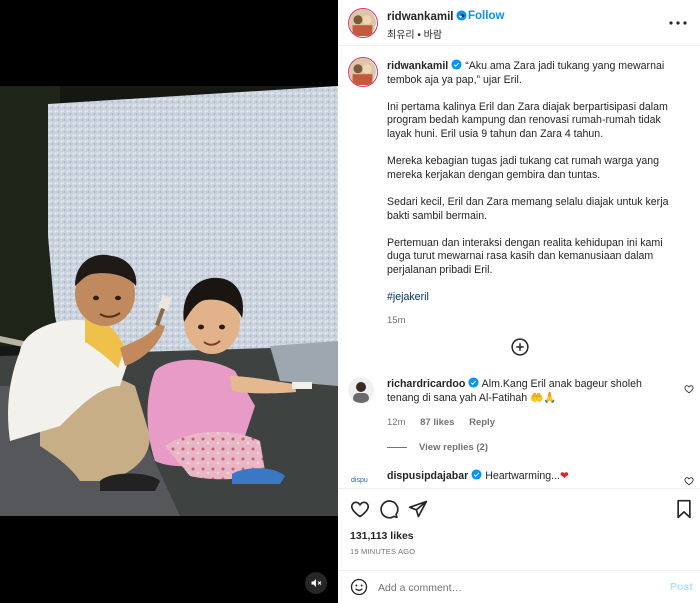  What do you see at coordinates (437, 422) in the screenshot?
I see `comment-likes: 87 likes` at bounding box center [437, 422].